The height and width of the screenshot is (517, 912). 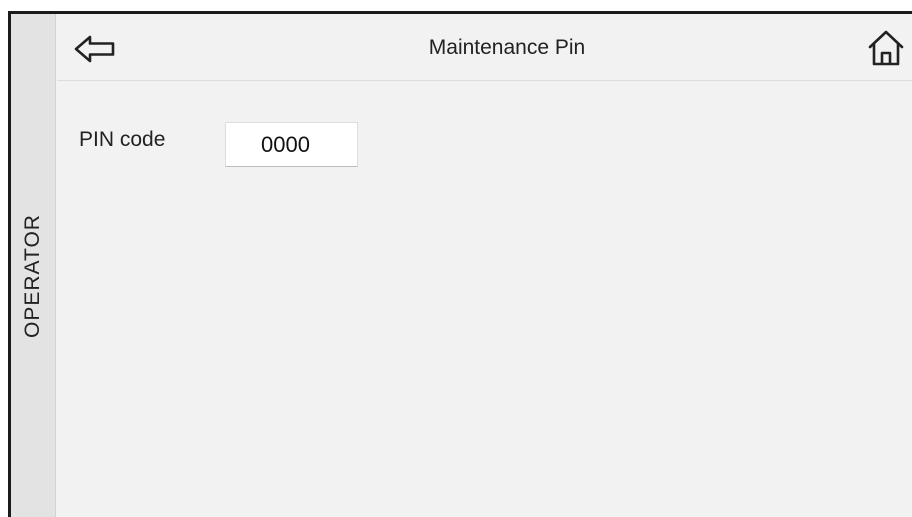 I want to click on arrow-left-outline-icon, so click(x=94, y=49).